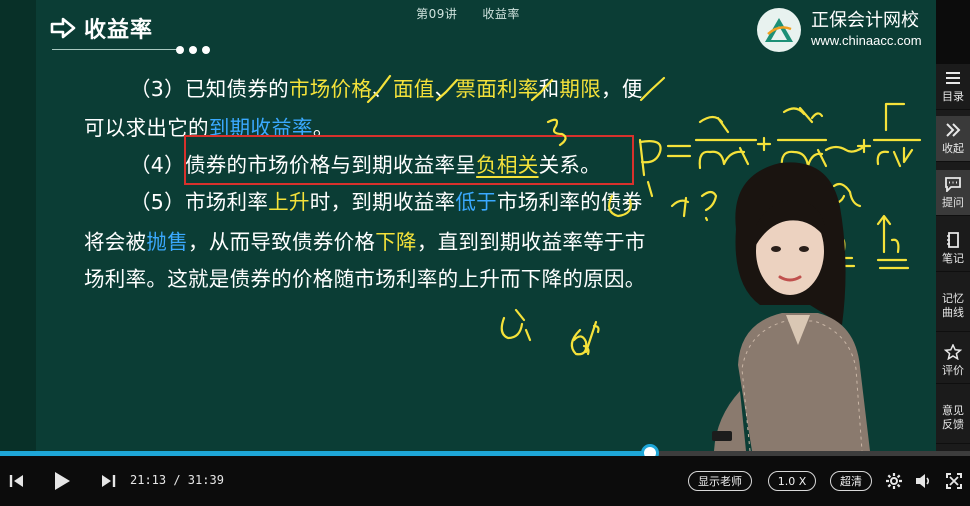 This screenshot has width=970, height=506. Describe the element at coordinates (851, 481) in the screenshot. I see `quality-button: 超清` at that location.